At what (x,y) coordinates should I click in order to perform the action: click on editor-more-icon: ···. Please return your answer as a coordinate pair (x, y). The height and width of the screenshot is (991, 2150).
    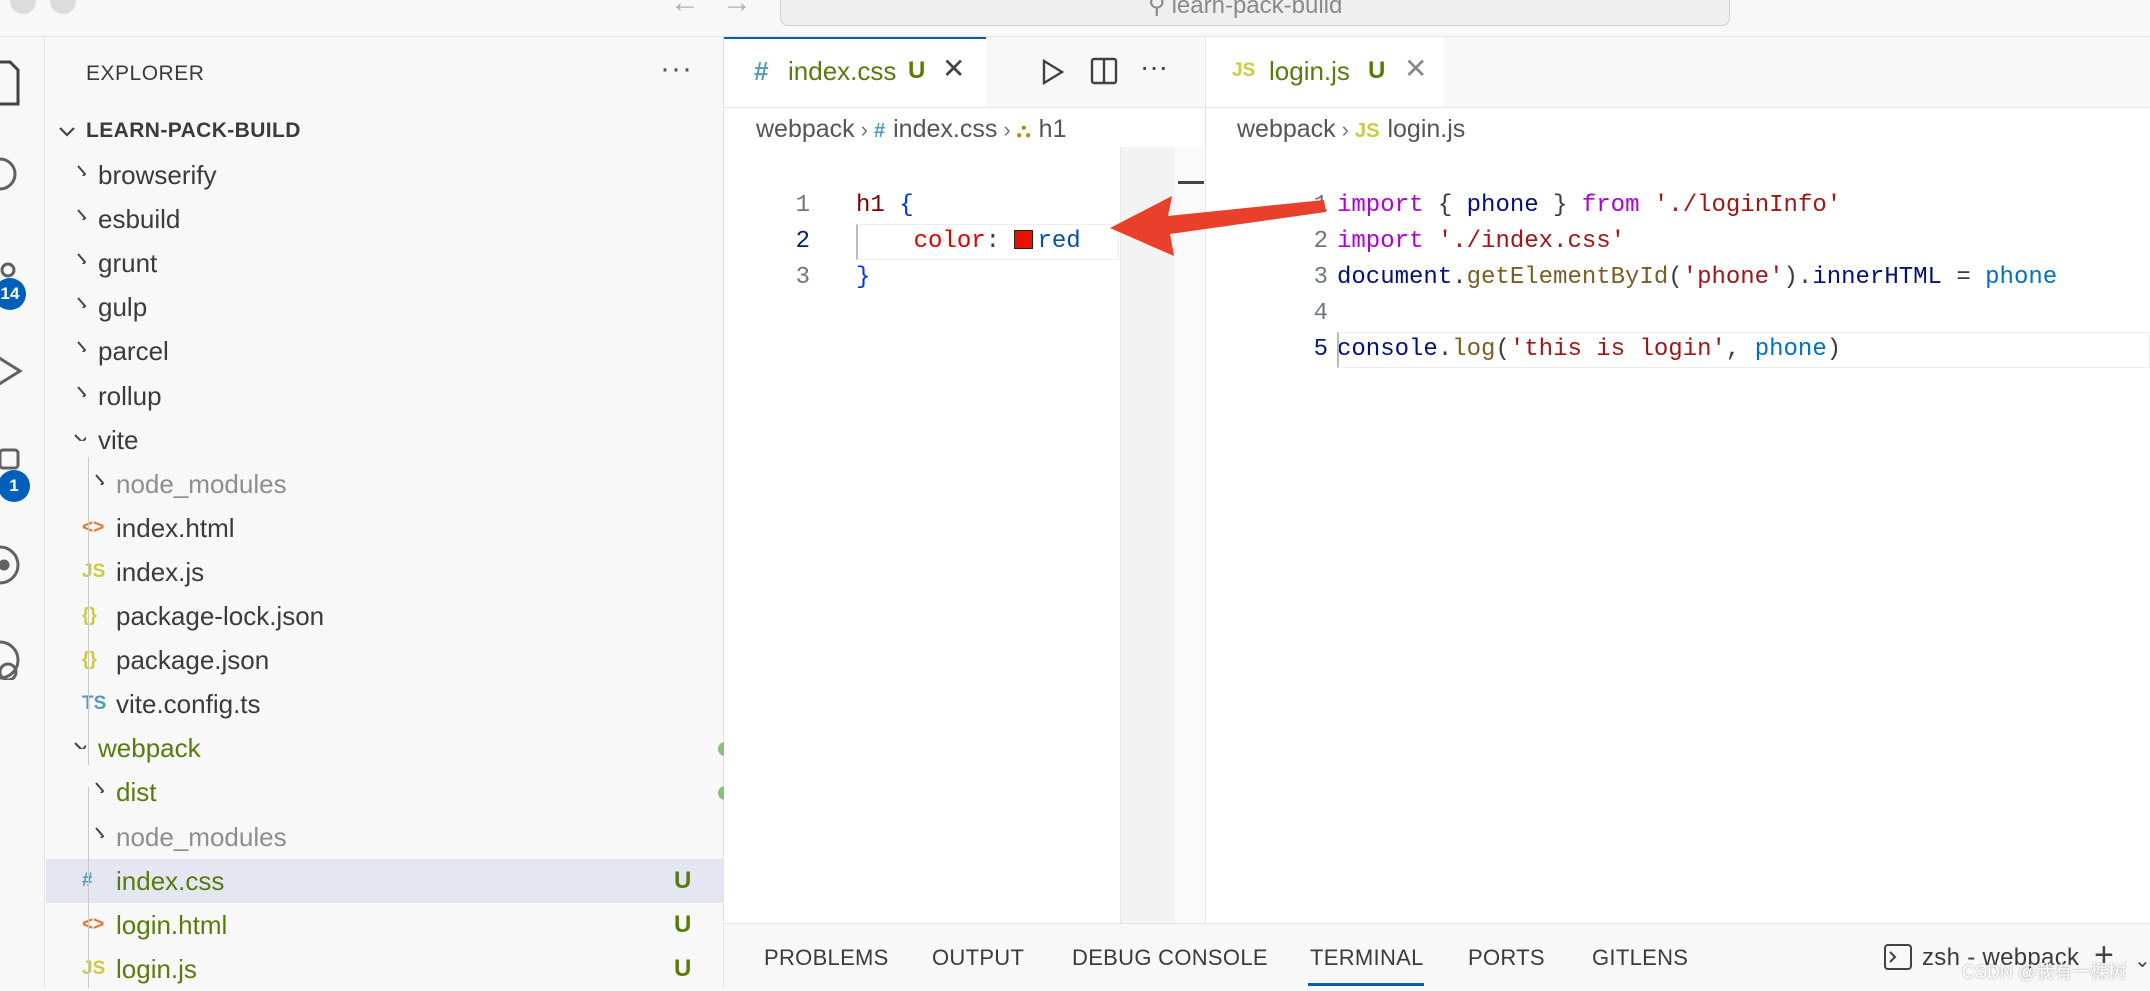
    Looking at the image, I should click on (1154, 67).